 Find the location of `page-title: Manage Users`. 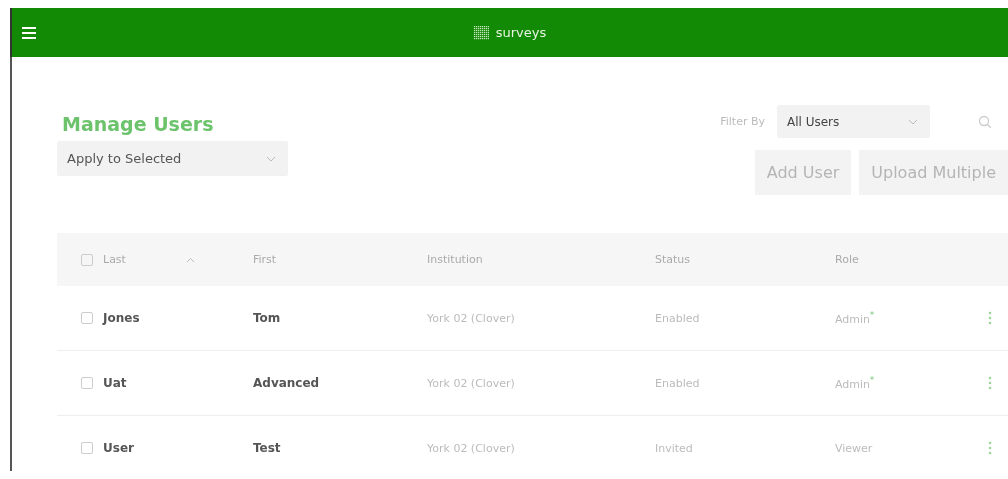

page-title: Manage Users is located at coordinates (138, 124).